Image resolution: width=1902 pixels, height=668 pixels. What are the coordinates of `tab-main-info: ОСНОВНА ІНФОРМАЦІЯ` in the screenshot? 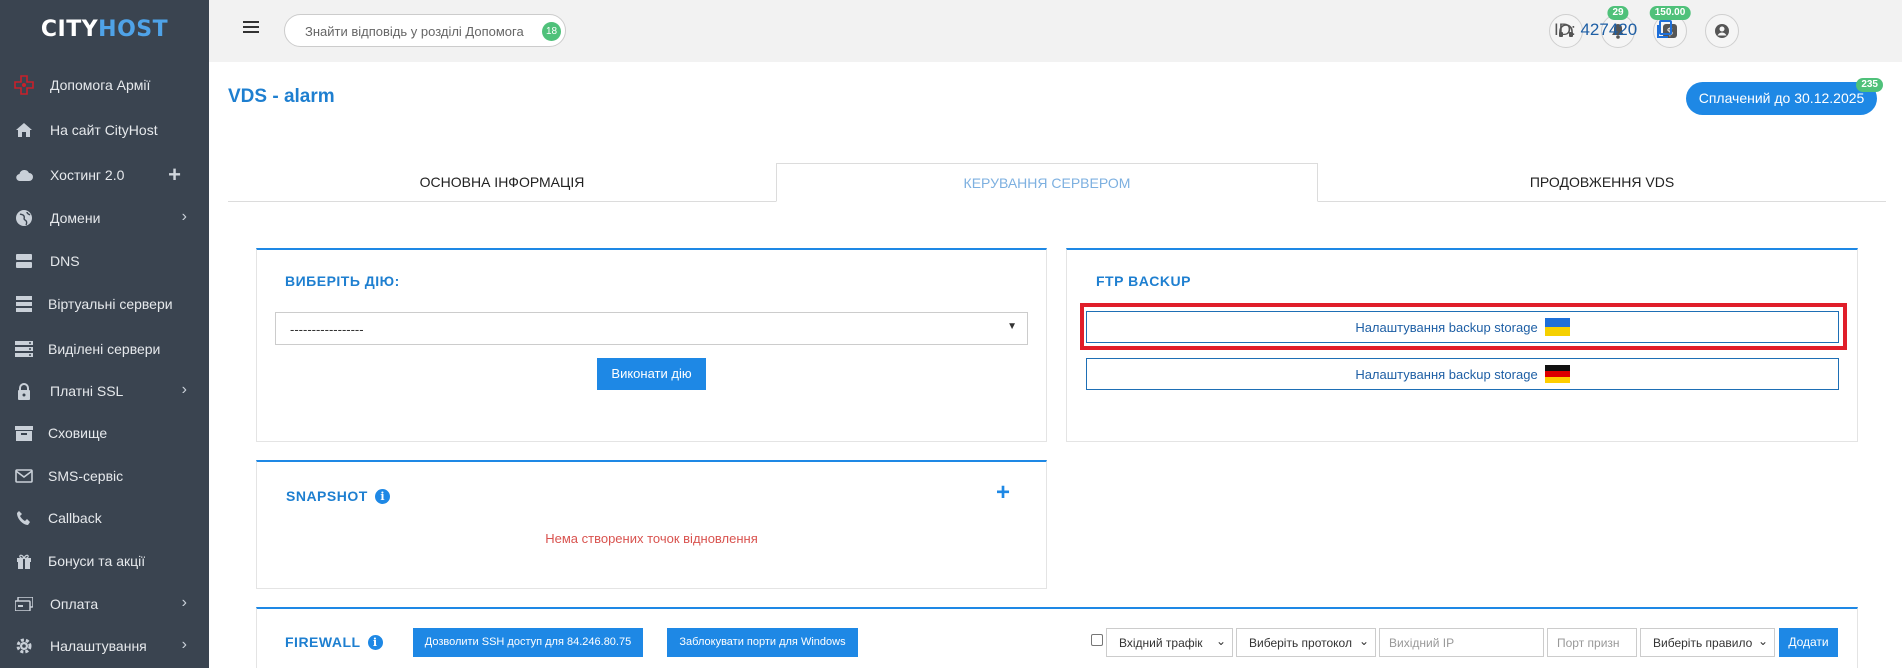 It's located at (502, 182).